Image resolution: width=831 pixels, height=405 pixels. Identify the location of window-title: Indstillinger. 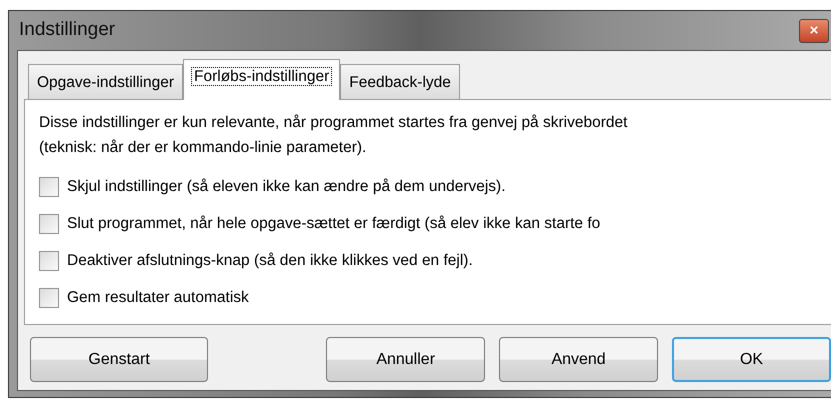
(67, 30).